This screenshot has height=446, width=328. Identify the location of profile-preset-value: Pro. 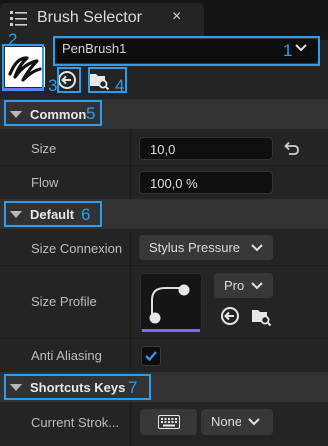
(234, 285).